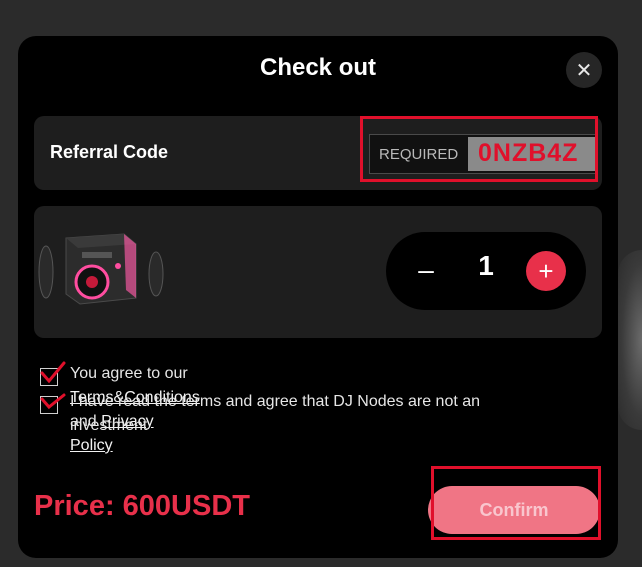  I want to click on investment-checkbox, so click(53, 403).